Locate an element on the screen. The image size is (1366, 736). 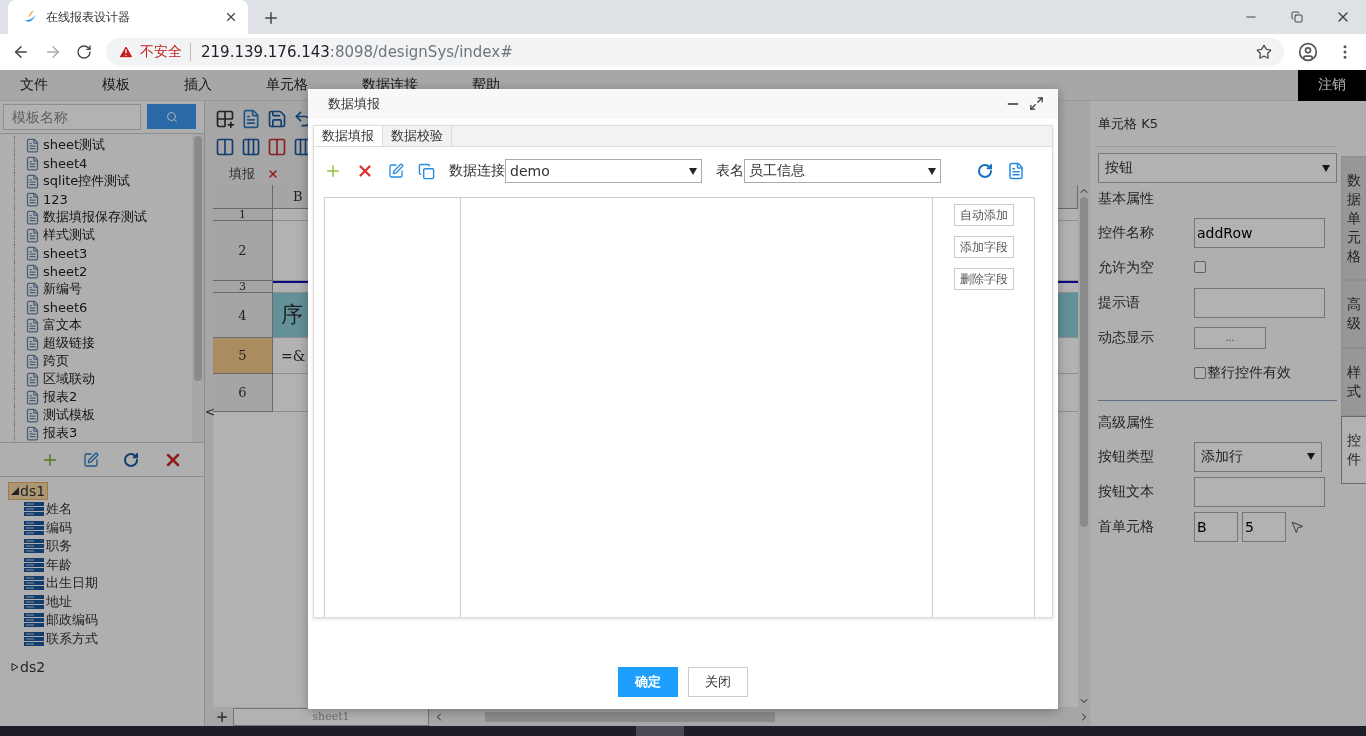
menu-item: 插入 is located at coordinates (198, 85).